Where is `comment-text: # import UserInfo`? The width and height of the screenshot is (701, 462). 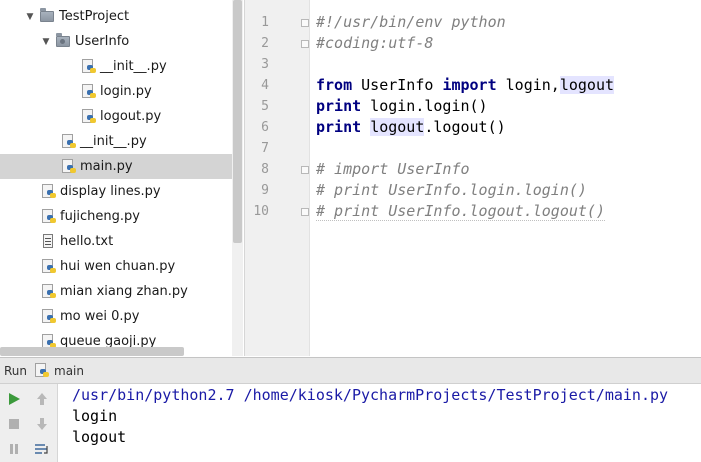 comment-text: # import UserInfo is located at coordinates (393, 169).